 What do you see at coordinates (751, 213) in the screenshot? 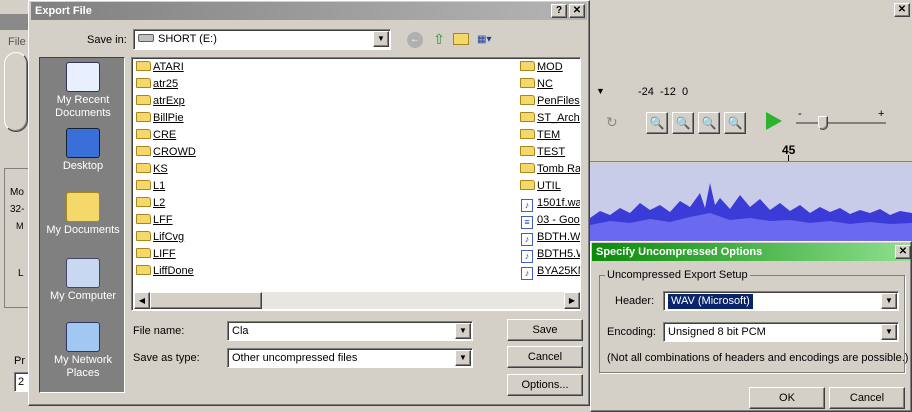
I see `waveform` at bounding box center [751, 213].